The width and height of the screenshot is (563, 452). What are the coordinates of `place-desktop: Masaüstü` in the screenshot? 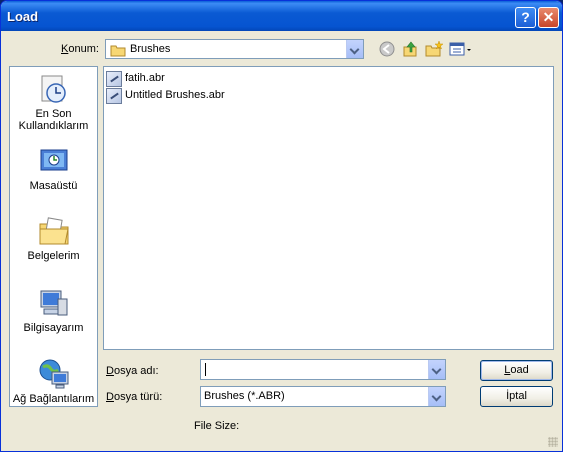 It's located at (53, 168).